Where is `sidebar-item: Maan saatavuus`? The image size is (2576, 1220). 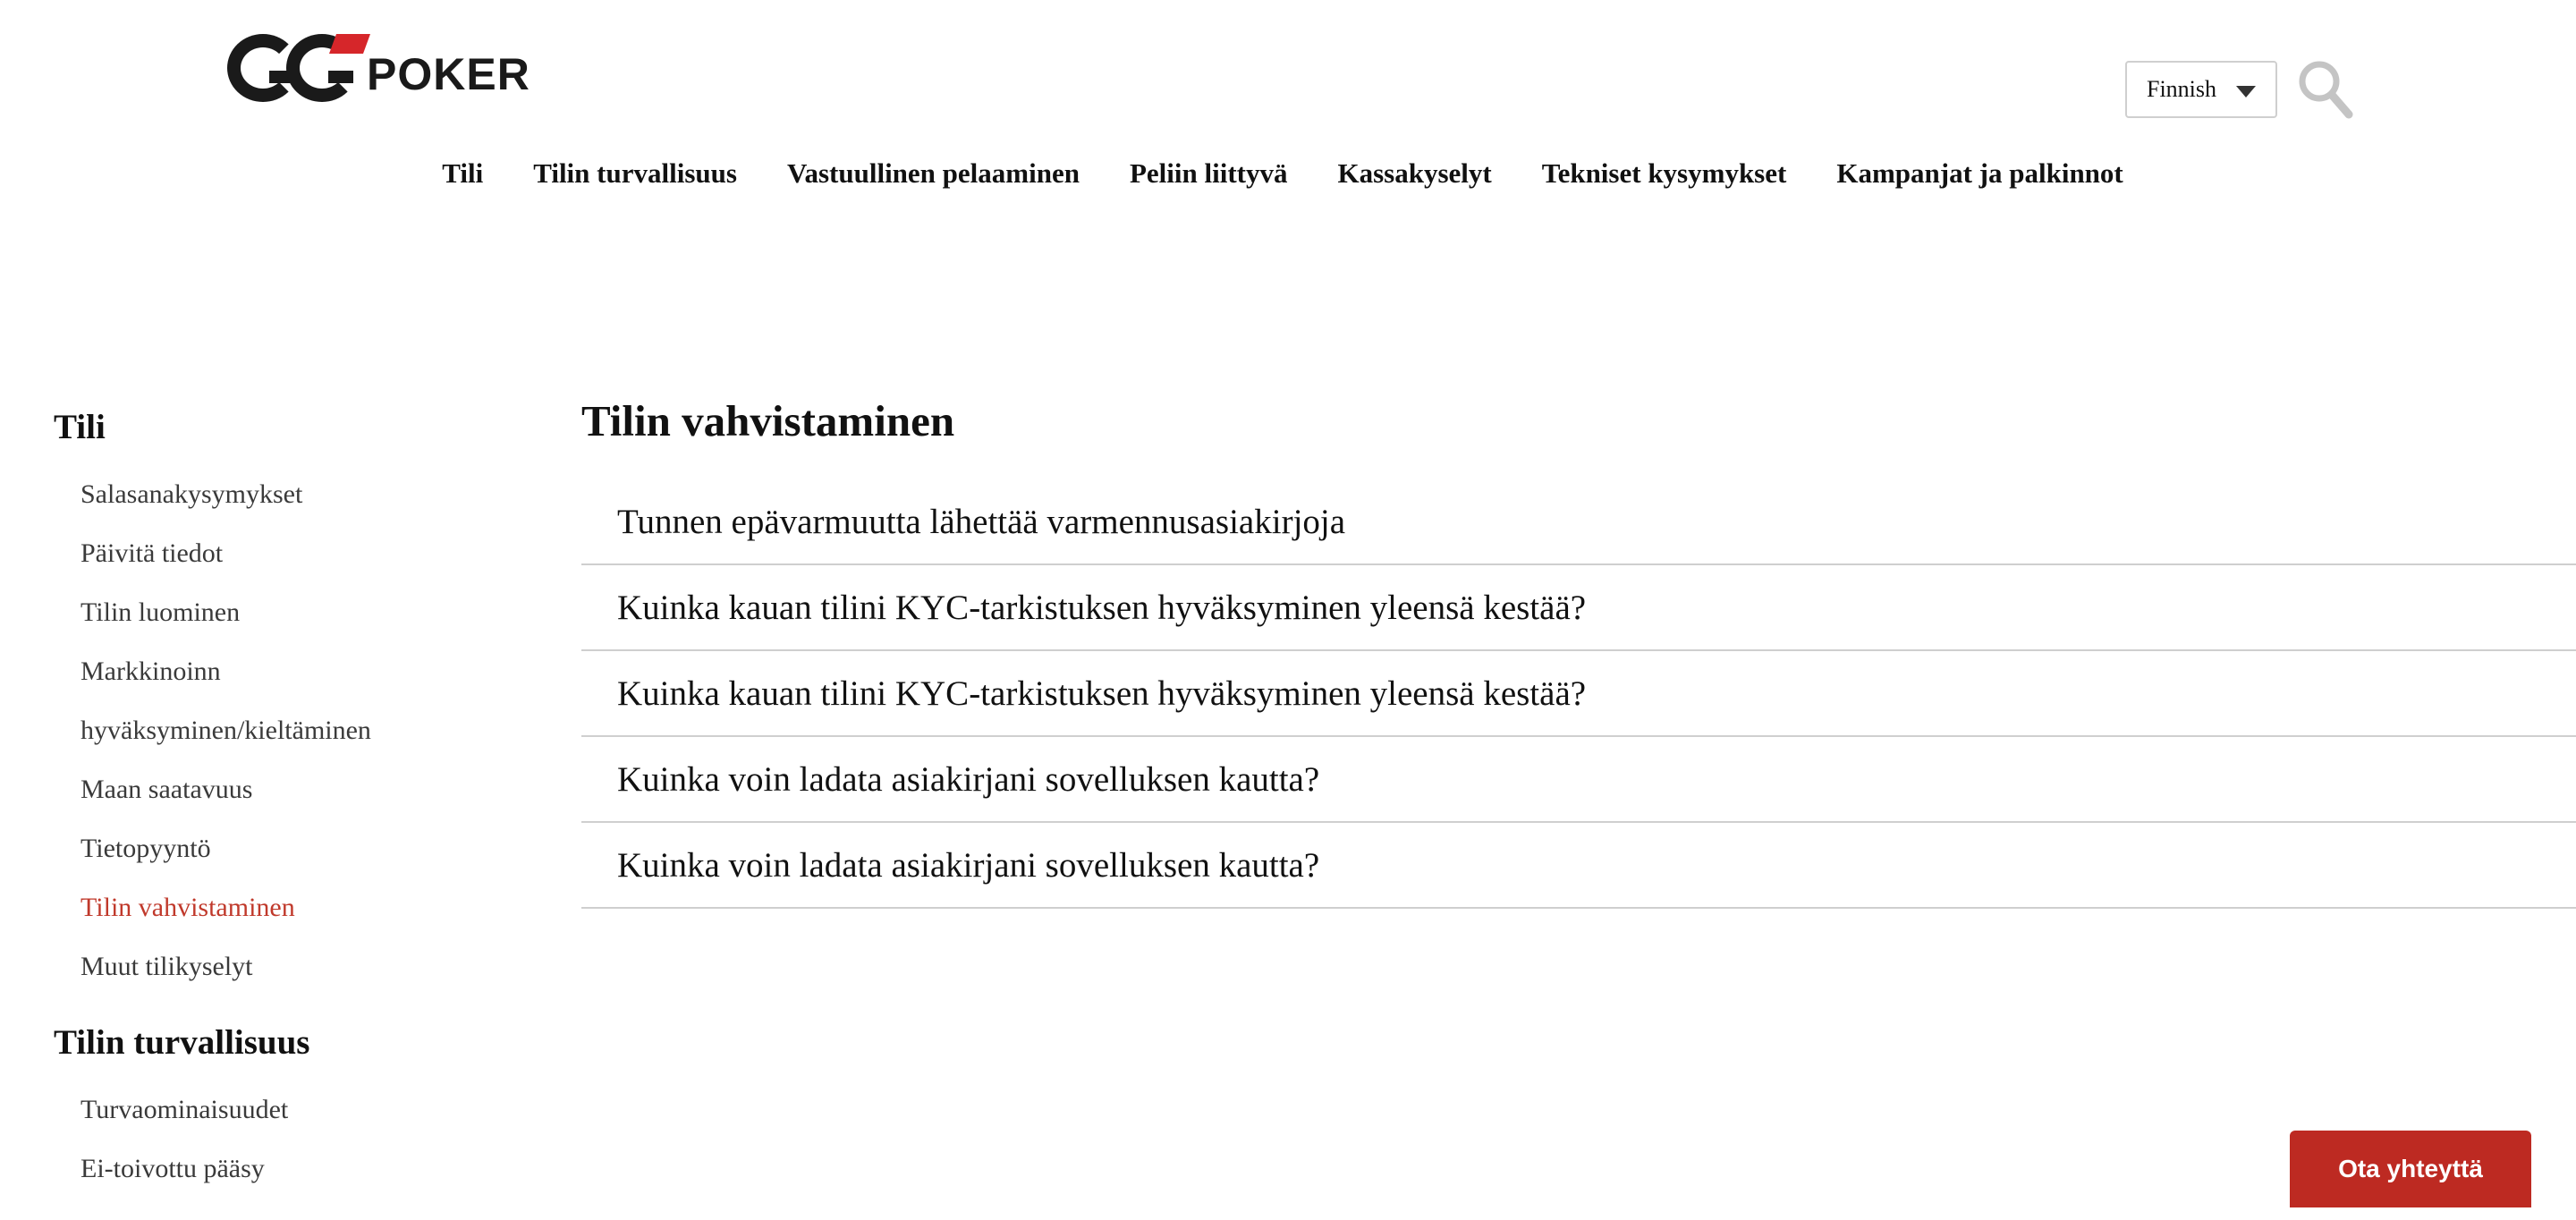 sidebar-item: Maan saatavuus is located at coordinates (286, 790).